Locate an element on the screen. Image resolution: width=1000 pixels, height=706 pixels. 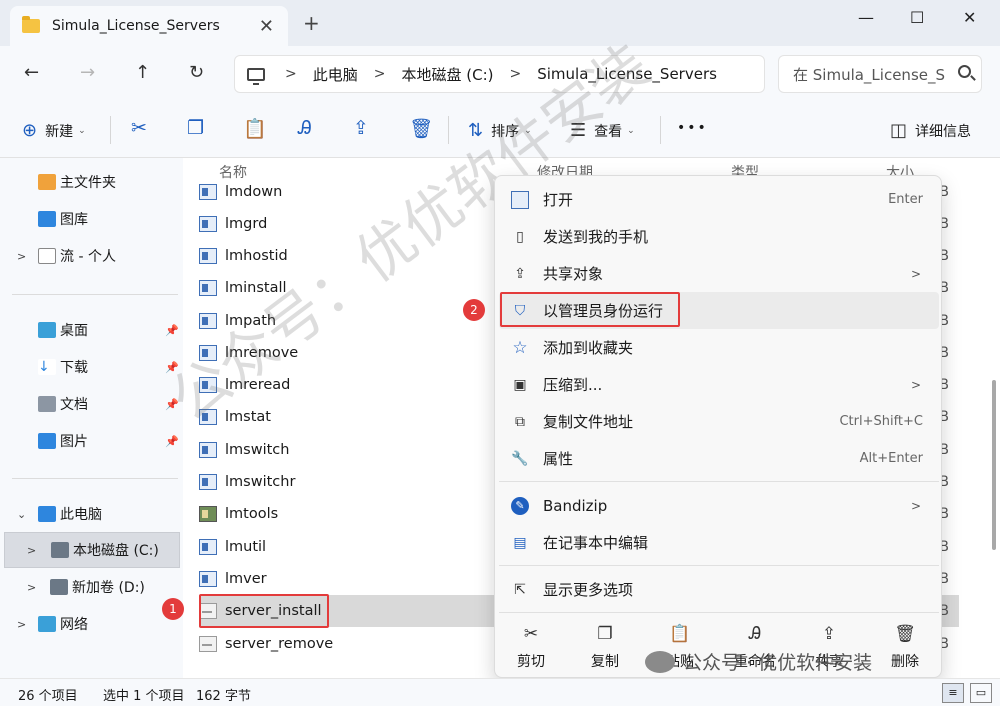
menu-item-label: 在记事本中编辑 is located at coordinates (596, 543).